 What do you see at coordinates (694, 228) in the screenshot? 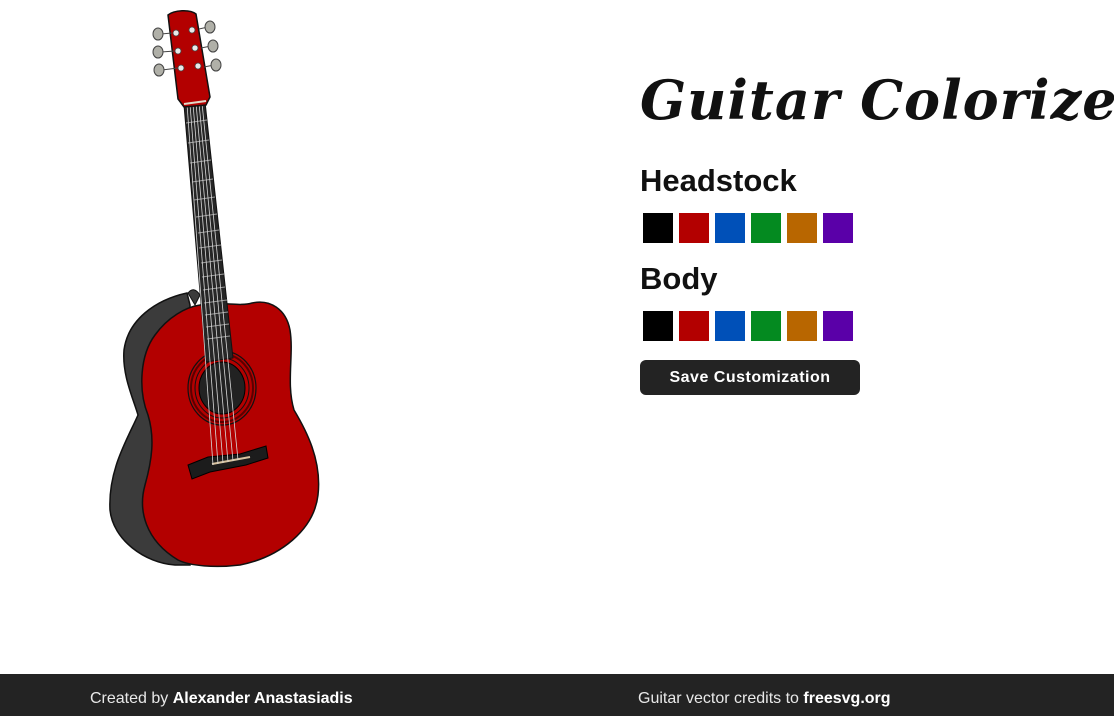
I see `headstock-swatch-red` at bounding box center [694, 228].